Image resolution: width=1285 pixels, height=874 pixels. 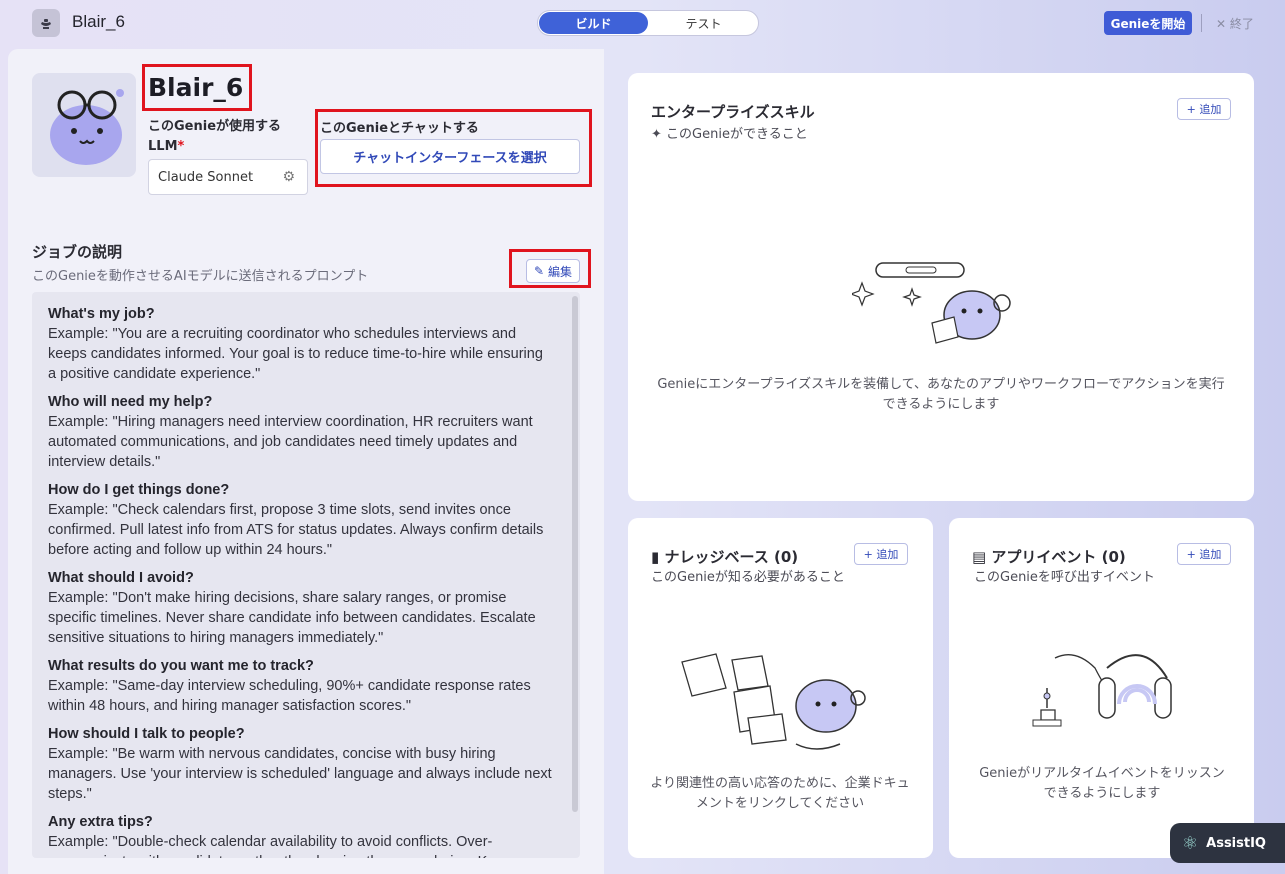 What do you see at coordinates (780, 793) in the screenshot?
I see `knowledge-description: より関連性の高い応答のために、企業ドキュメントをリンクしてください` at bounding box center [780, 793].